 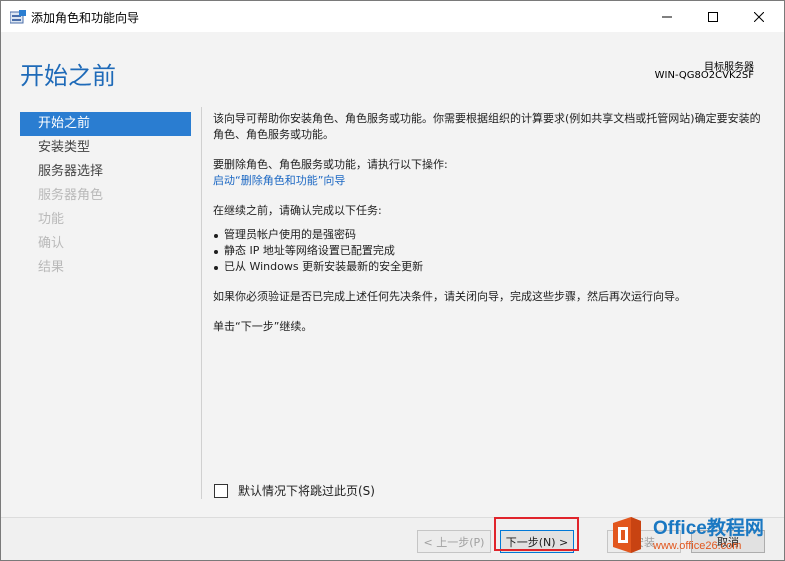 What do you see at coordinates (17, 16) in the screenshot?
I see `server-manager-icon` at bounding box center [17, 16].